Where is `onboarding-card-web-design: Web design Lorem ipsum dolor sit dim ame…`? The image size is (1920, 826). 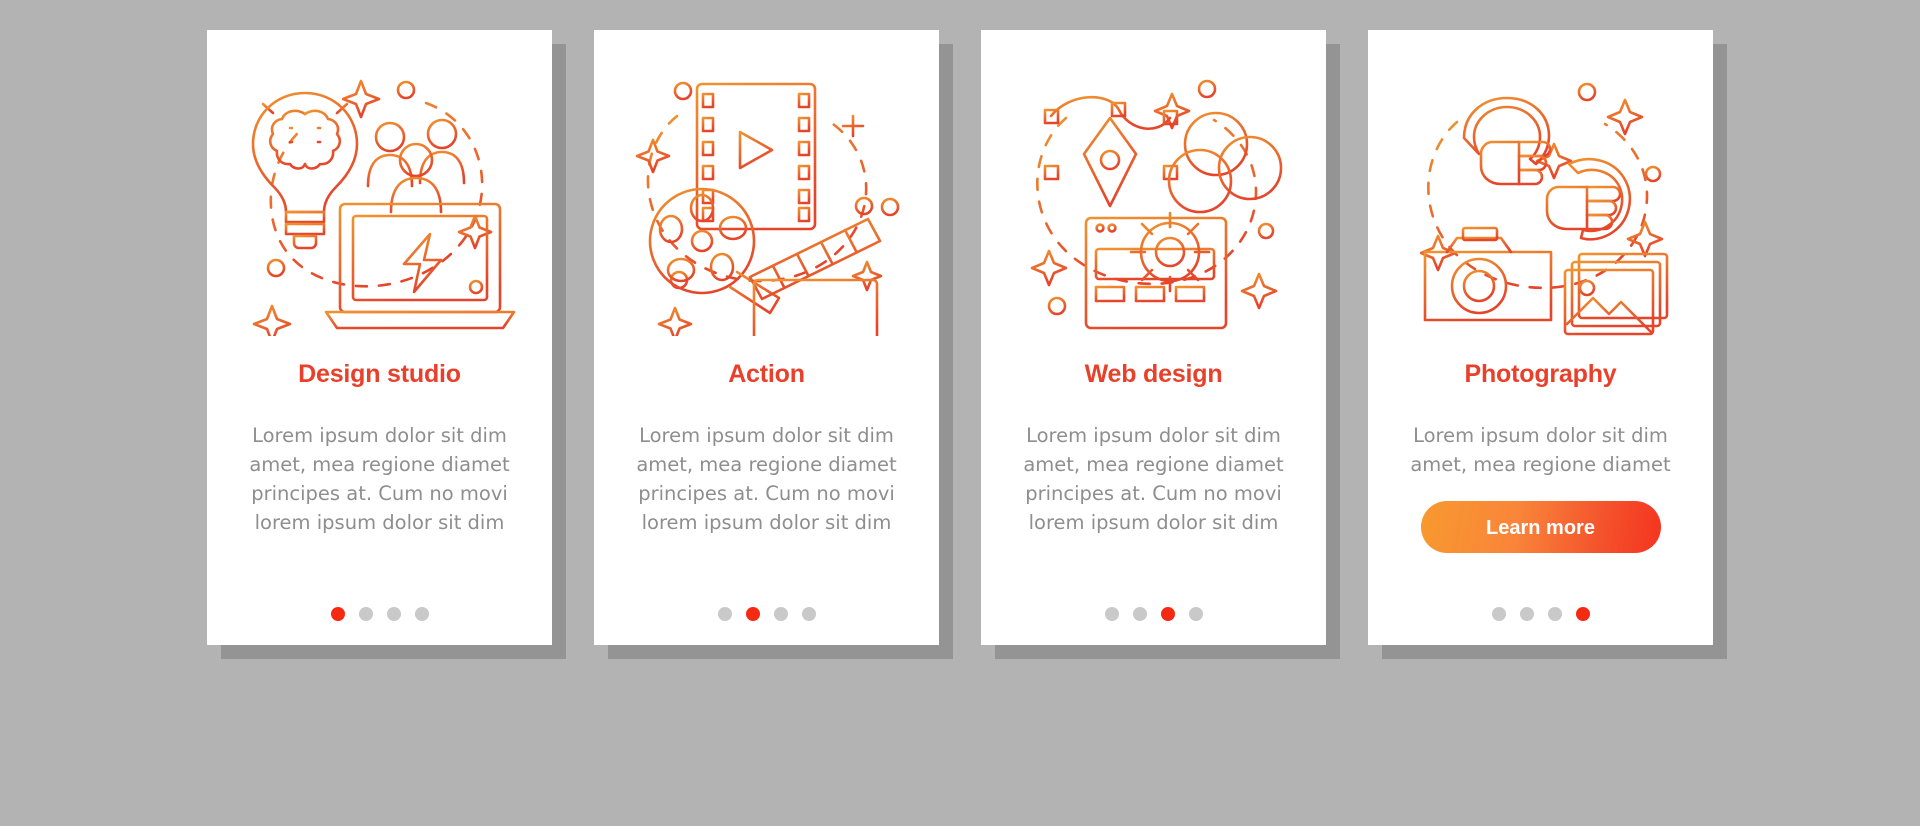 onboarding-card-web-design: Web design Lorem ipsum dolor sit dim ame… is located at coordinates (1153, 337).